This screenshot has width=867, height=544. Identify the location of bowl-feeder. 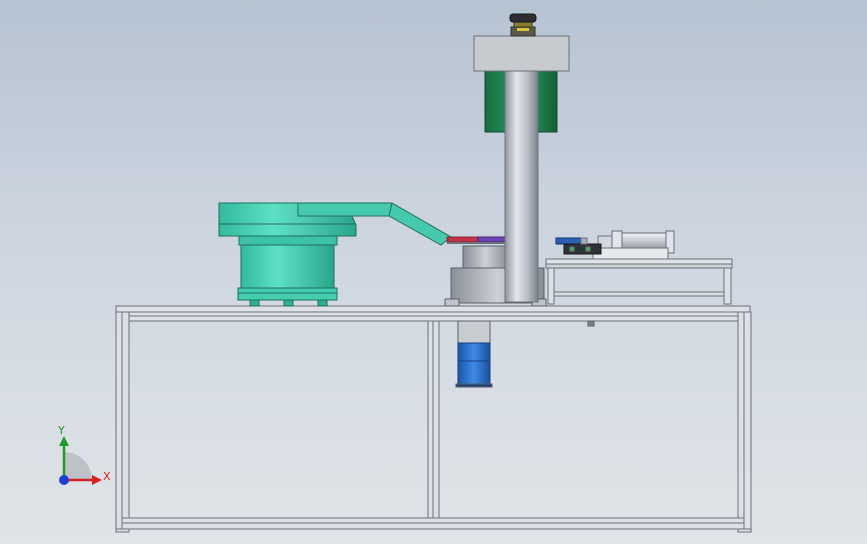
(335, 254).